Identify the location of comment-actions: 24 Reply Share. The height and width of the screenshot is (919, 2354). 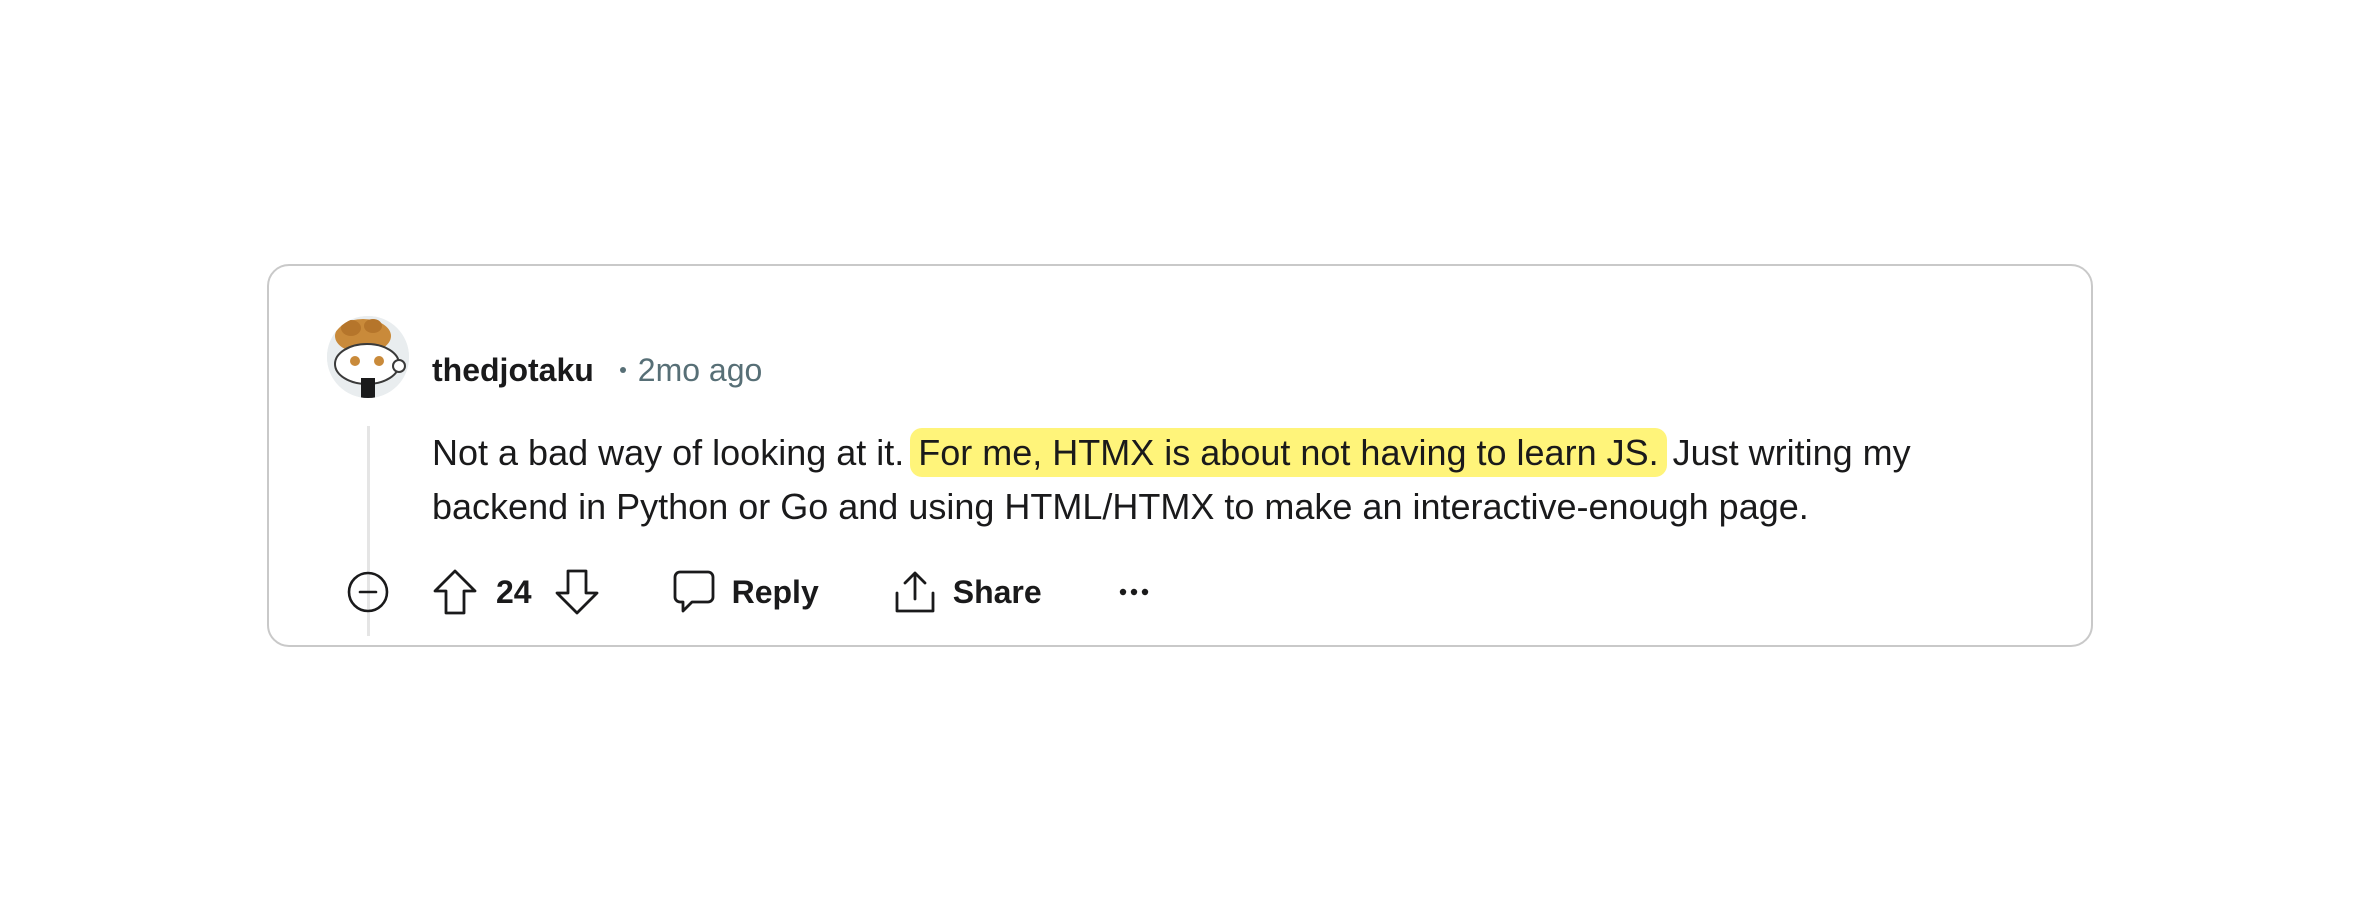
(749, 592).